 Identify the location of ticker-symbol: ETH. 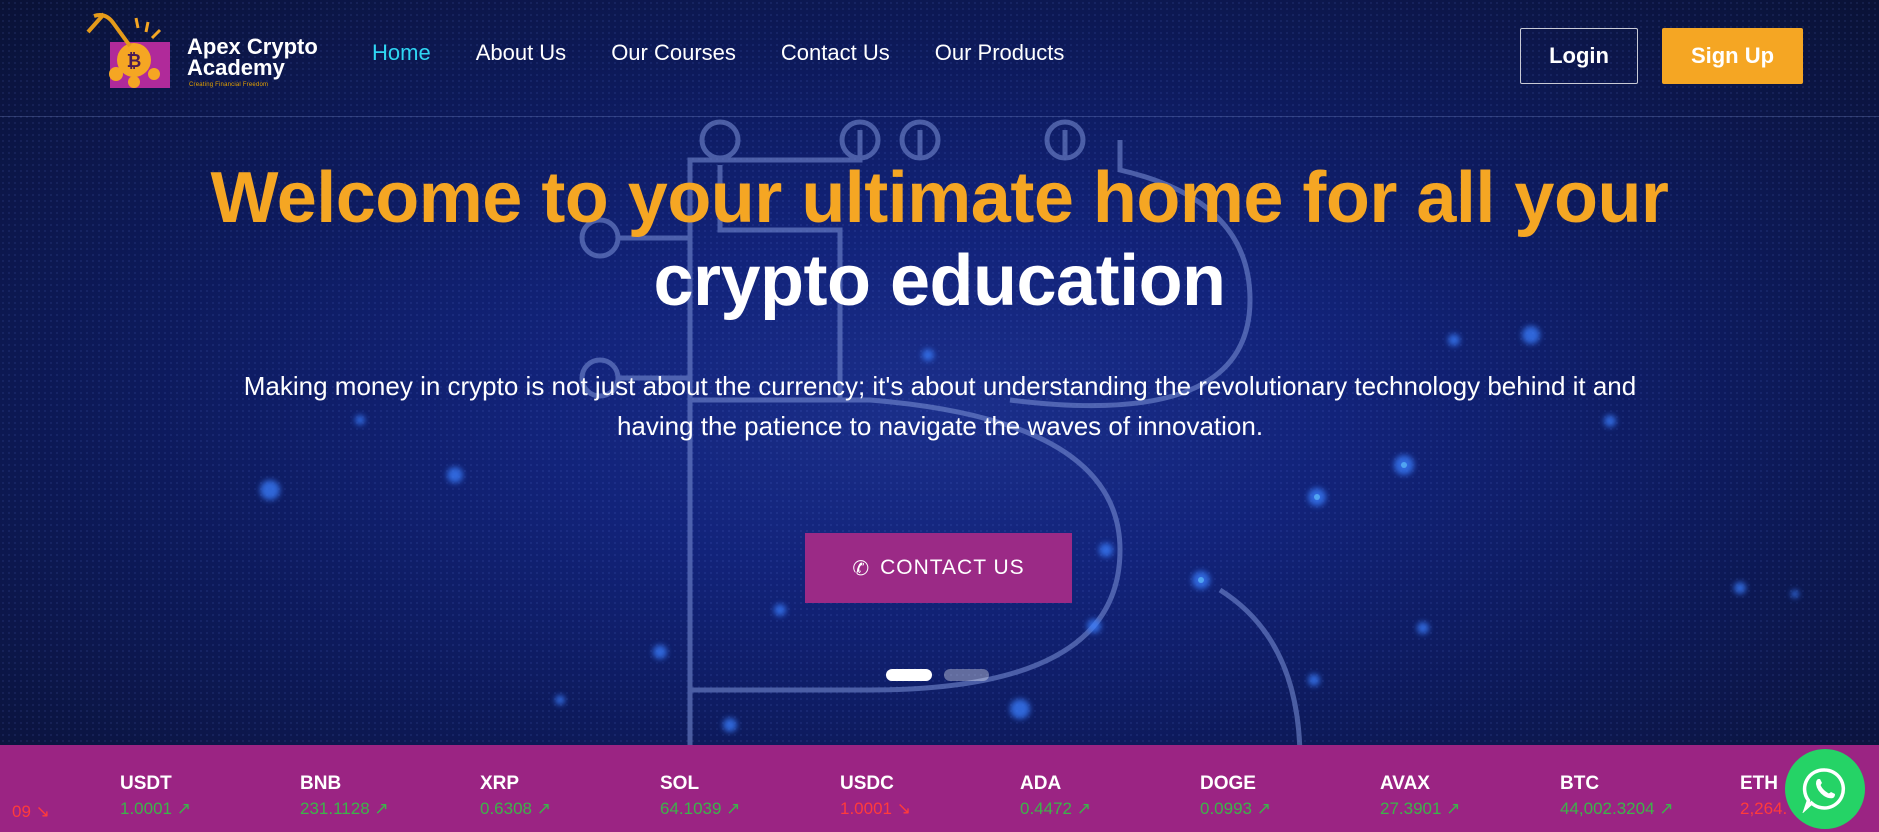
(1759, 783).